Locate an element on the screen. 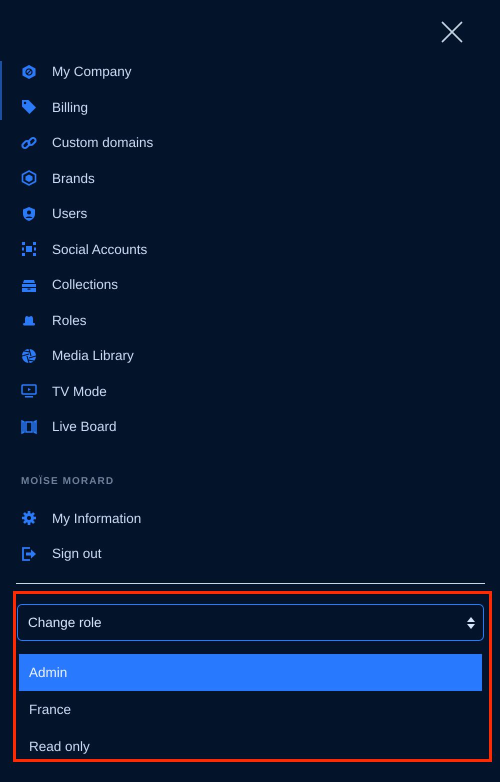  role-option: France is located at coordinates (250, 709).